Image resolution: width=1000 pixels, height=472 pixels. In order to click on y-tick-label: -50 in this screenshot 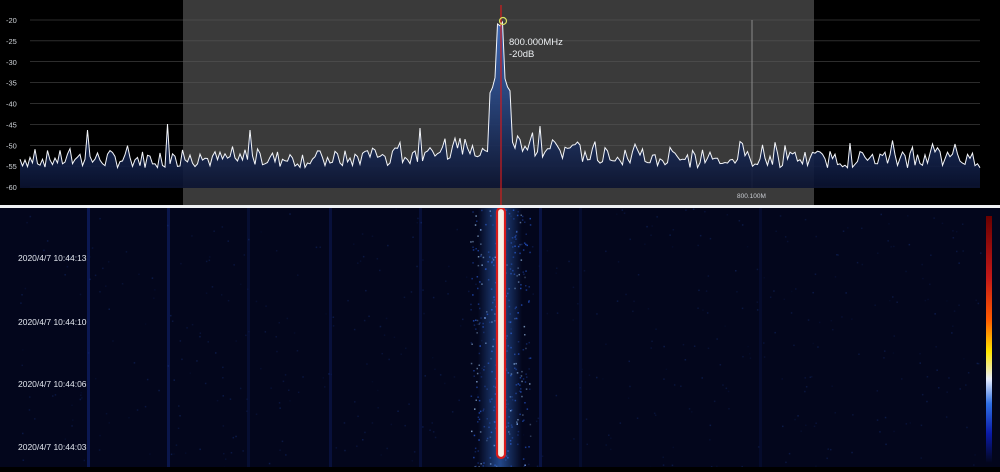, I will do `click(11, 145)`.